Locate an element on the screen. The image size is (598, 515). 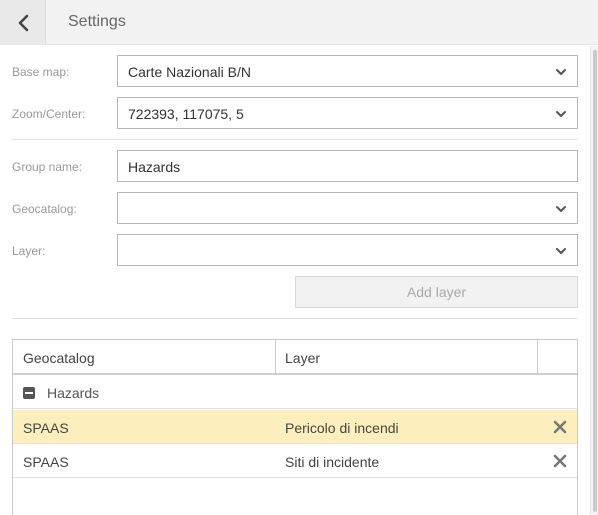
table-row: SPAAS Siti di incidente is located at coordinates (295, 461).